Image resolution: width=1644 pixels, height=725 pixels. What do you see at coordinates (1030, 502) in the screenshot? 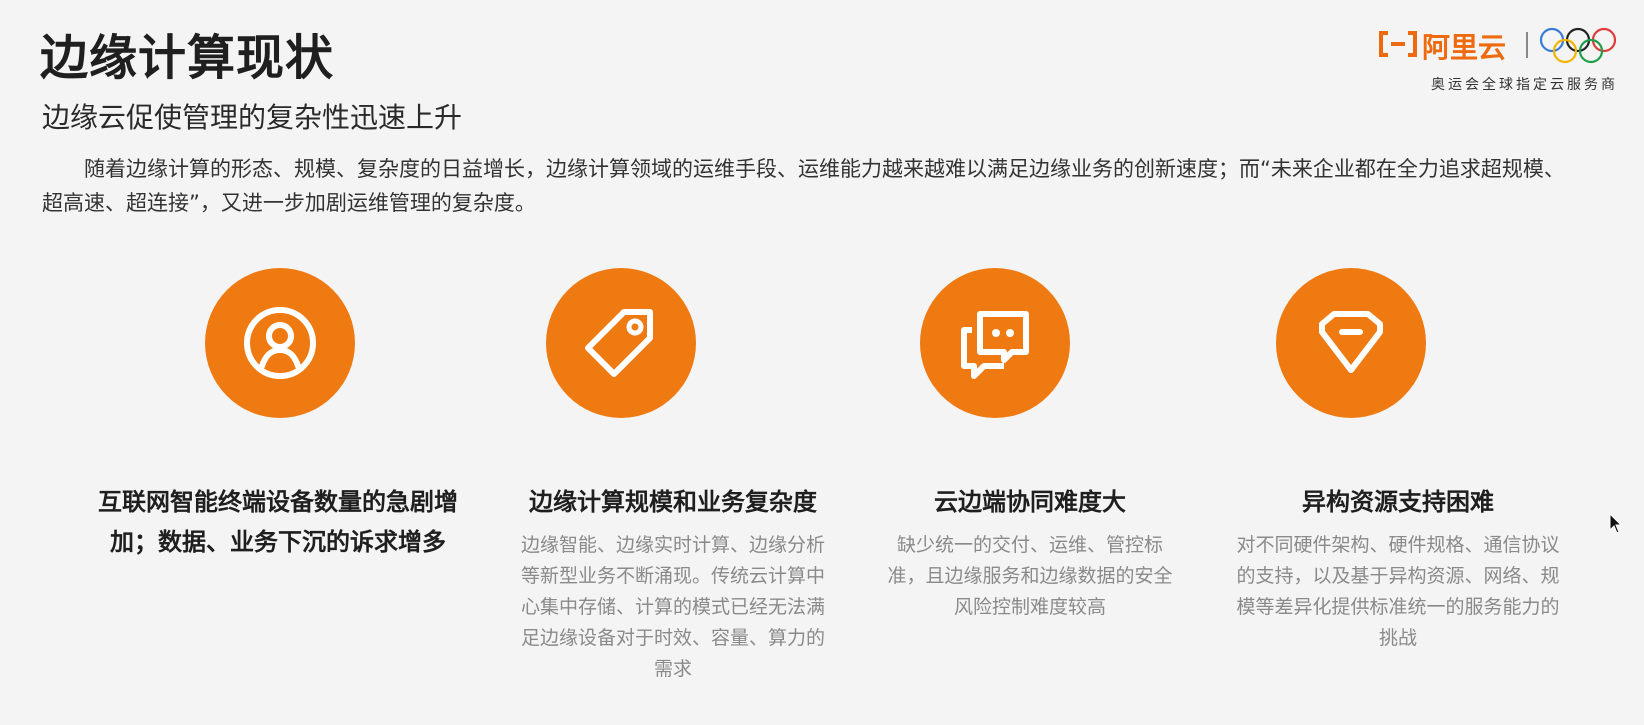
I see `card-title: 云边端协同难度大` at bounding box center [1030, 502].